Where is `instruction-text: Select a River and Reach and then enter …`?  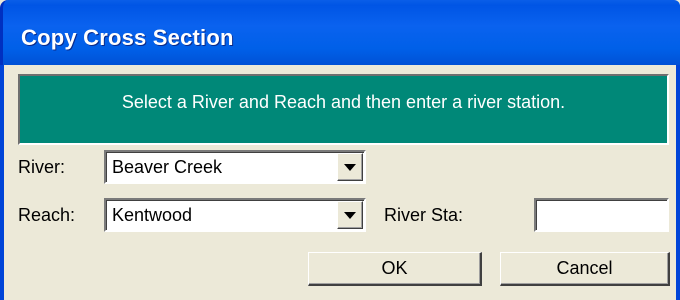
instruction-text: Select a River and Reach and then enter … is located at coordinates (343, 102).